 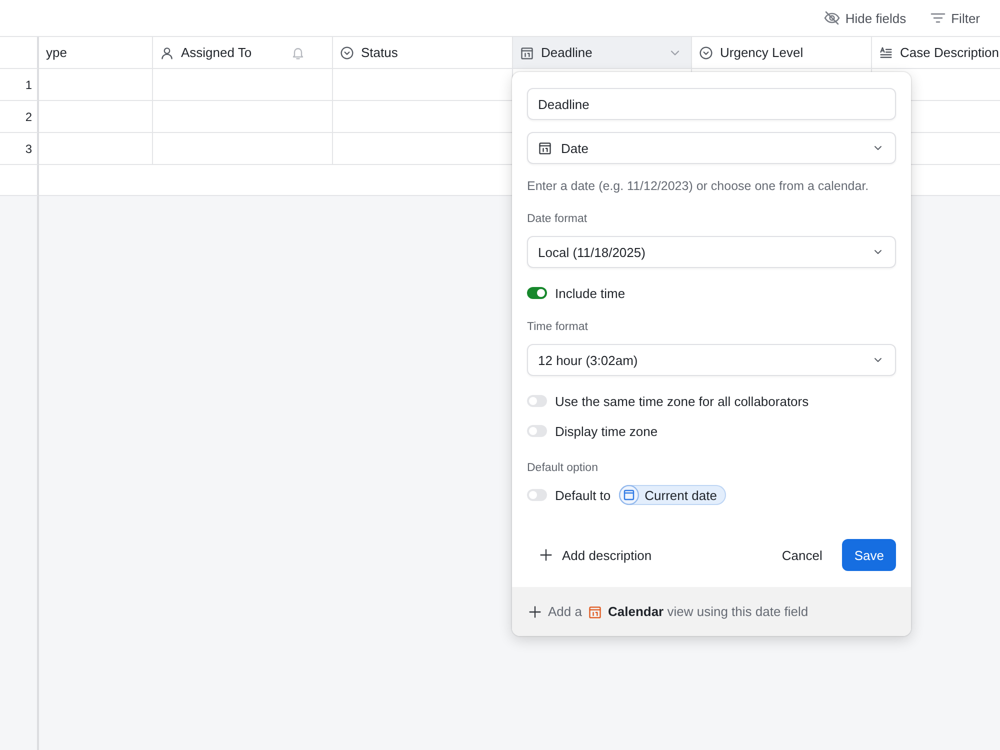 I want to click on row-number: 3, so click(x=19, y=149).